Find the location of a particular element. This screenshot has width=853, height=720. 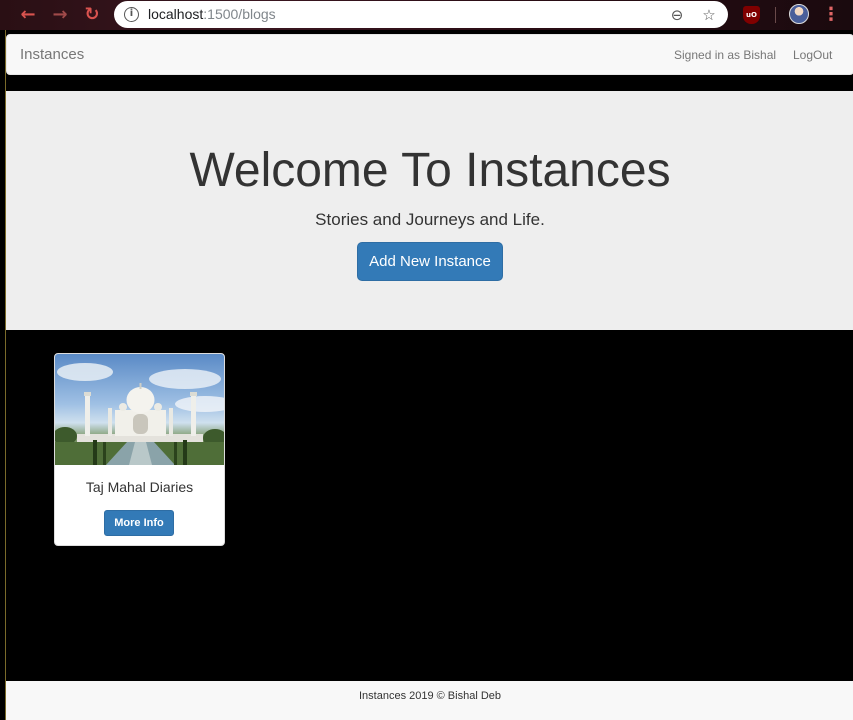

navbar-brand: Instances is located at coordinates (52, 54).